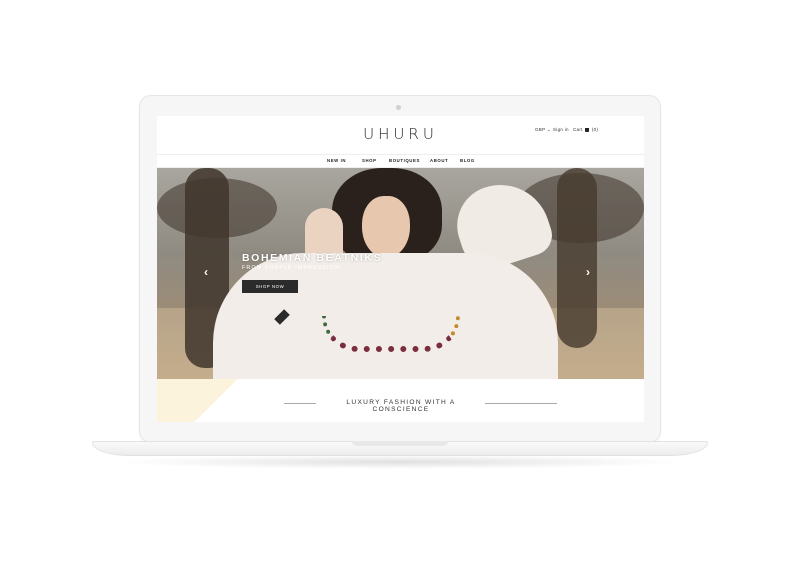  Describe the element at coordinates (386, 227) in the screenshot. I see `model-face` at that location.